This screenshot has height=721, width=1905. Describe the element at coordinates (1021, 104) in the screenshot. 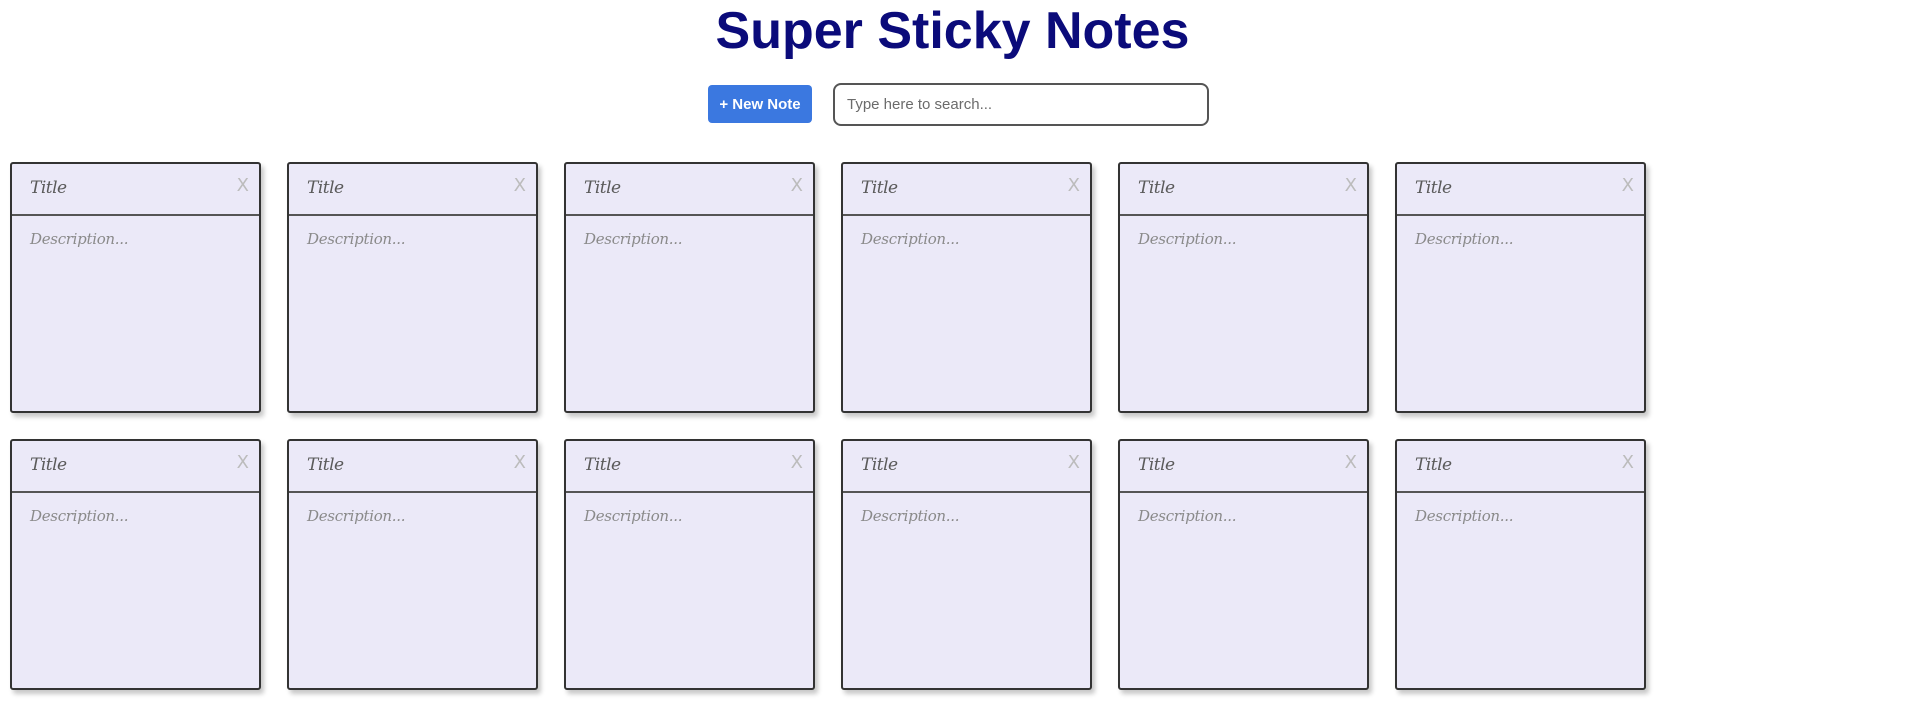

I see `search-input` at that location.